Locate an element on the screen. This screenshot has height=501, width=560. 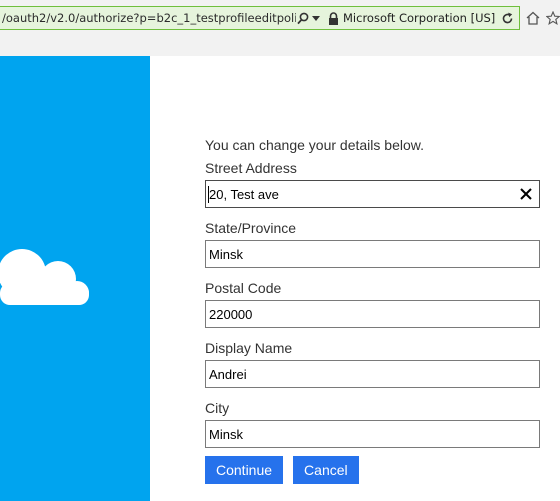
cancel-button: Cancel is located at coordinates (326, 470).